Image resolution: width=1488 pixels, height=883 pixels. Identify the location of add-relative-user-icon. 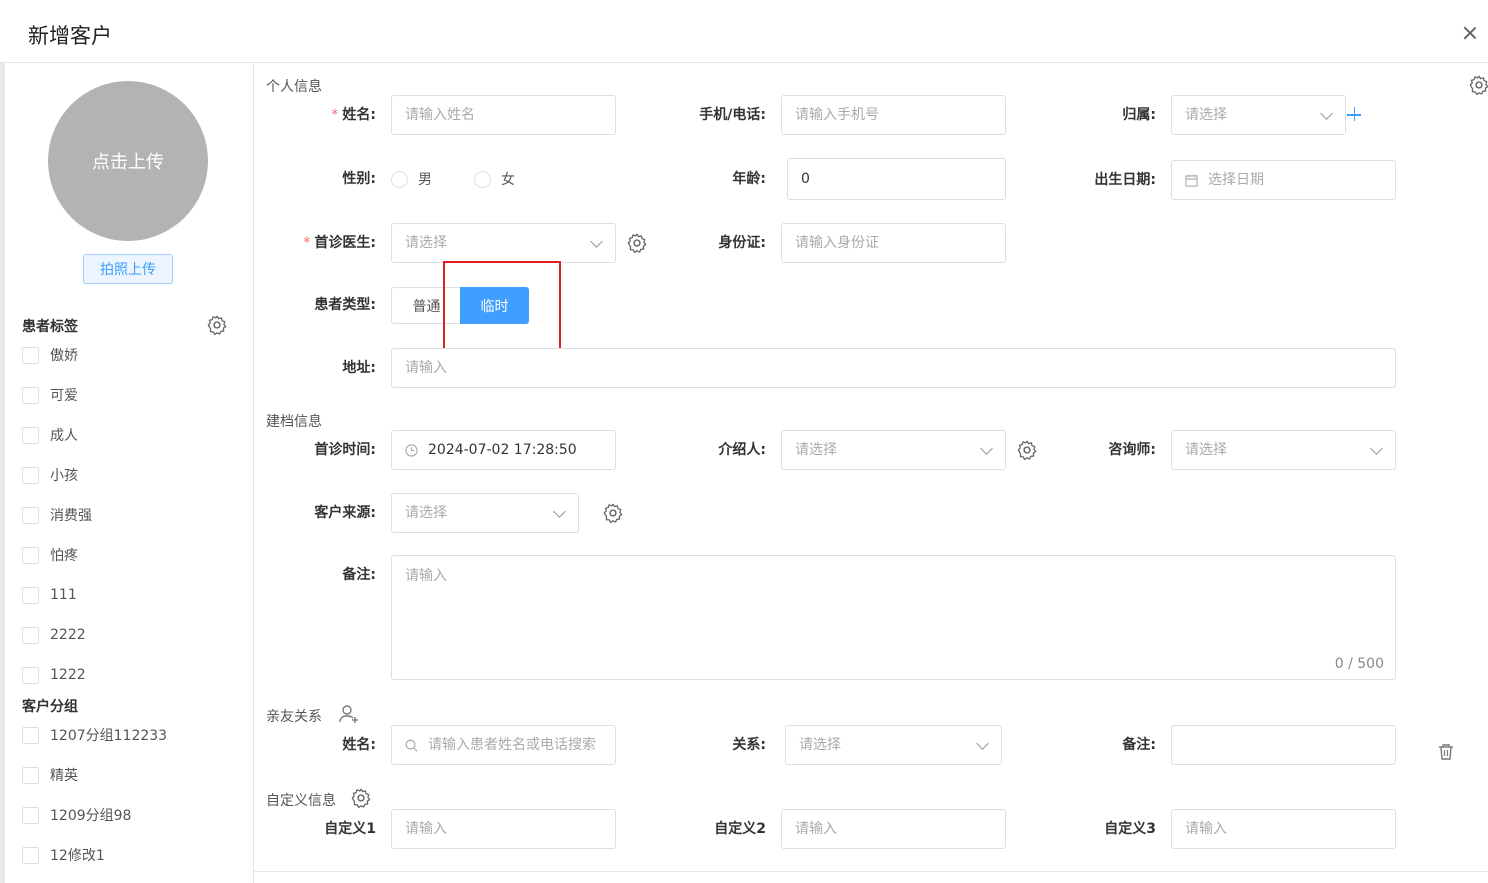
(349, 714).